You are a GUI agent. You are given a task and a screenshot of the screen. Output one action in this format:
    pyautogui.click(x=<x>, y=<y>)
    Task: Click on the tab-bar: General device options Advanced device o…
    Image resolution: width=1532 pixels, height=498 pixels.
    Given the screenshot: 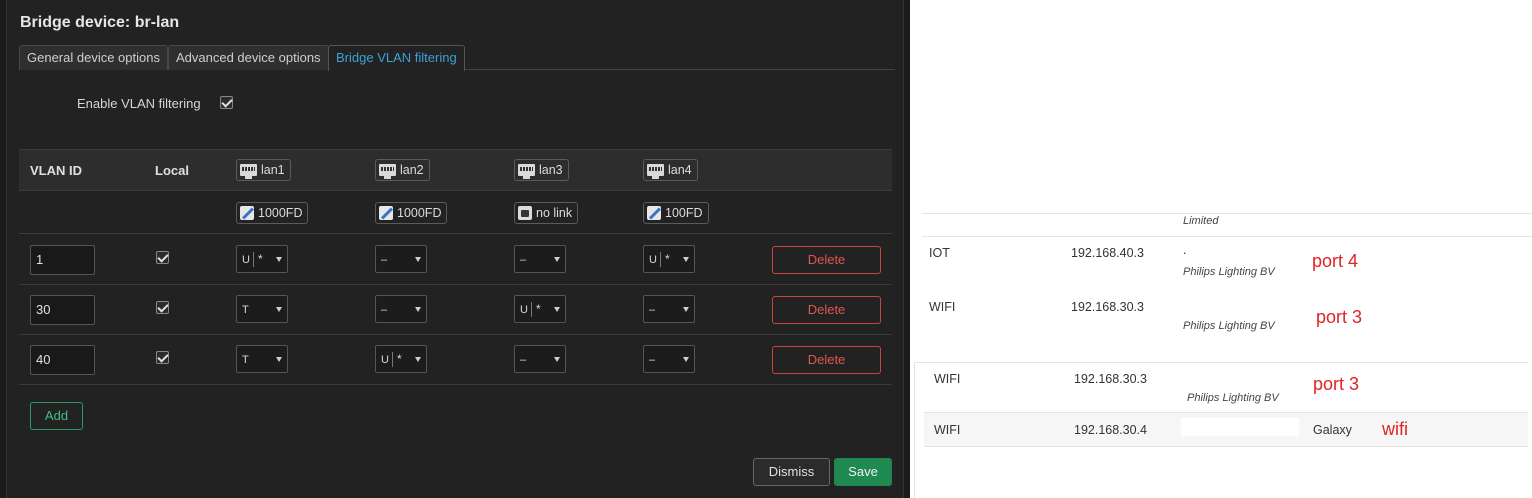 What is the action you would take?
    pyautogui.click(x=457, y=58)
    